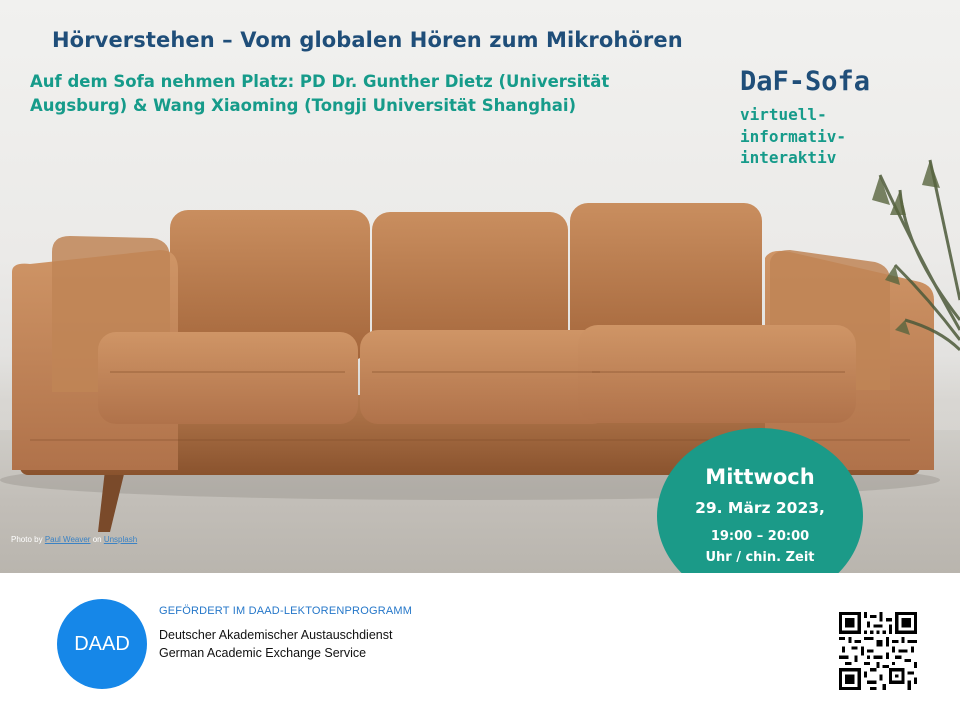  I want to click on author-link: Paul Weaver, so click(68, 539).